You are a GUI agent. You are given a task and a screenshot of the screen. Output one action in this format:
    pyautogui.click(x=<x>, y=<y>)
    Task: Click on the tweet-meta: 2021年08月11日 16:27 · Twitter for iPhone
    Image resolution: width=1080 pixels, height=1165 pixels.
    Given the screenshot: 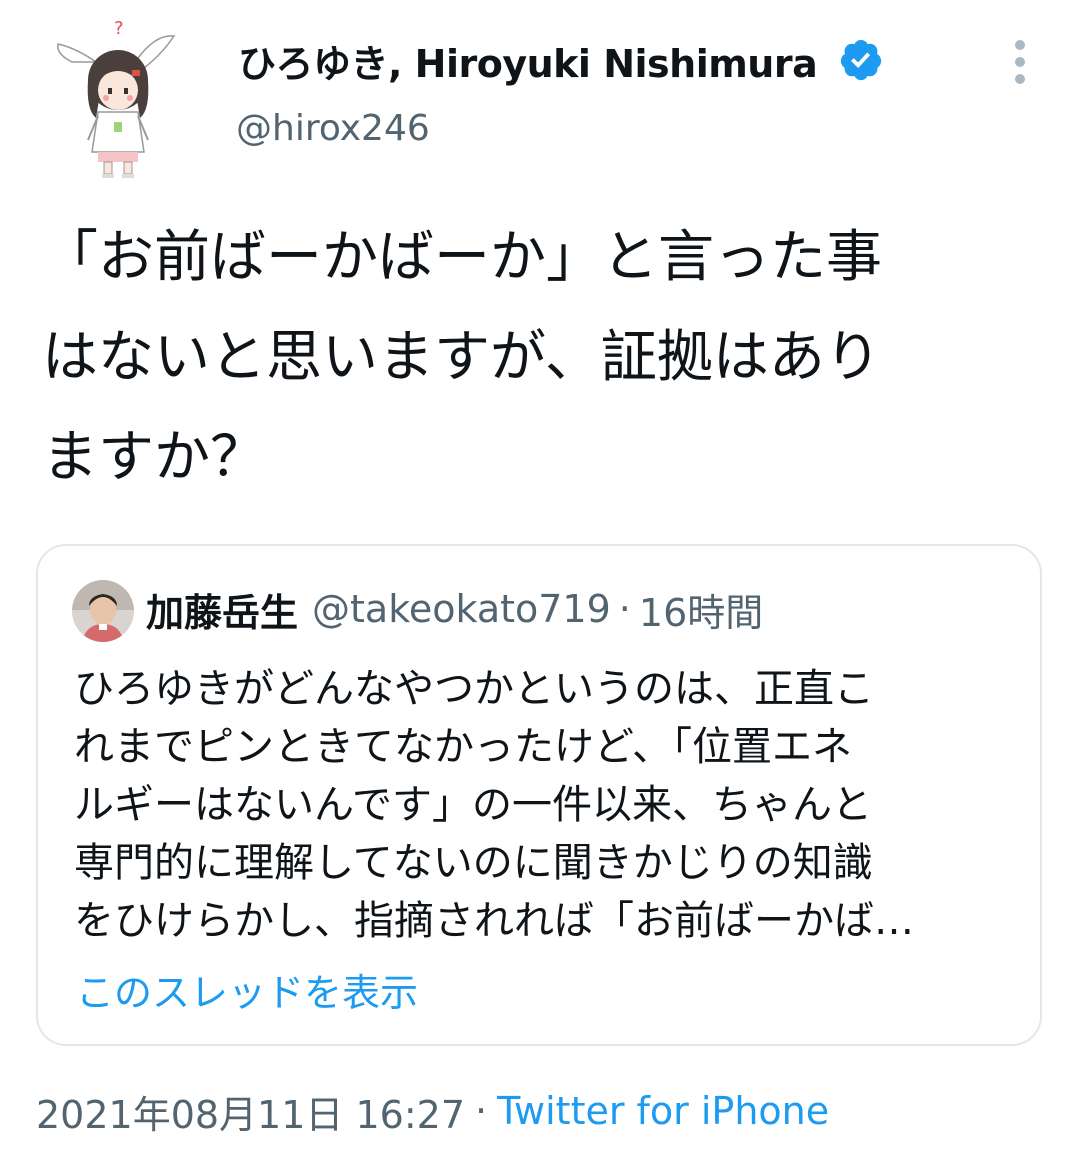 What is the action you would take?
    pyautogui.click(x=432, y=1111)
    